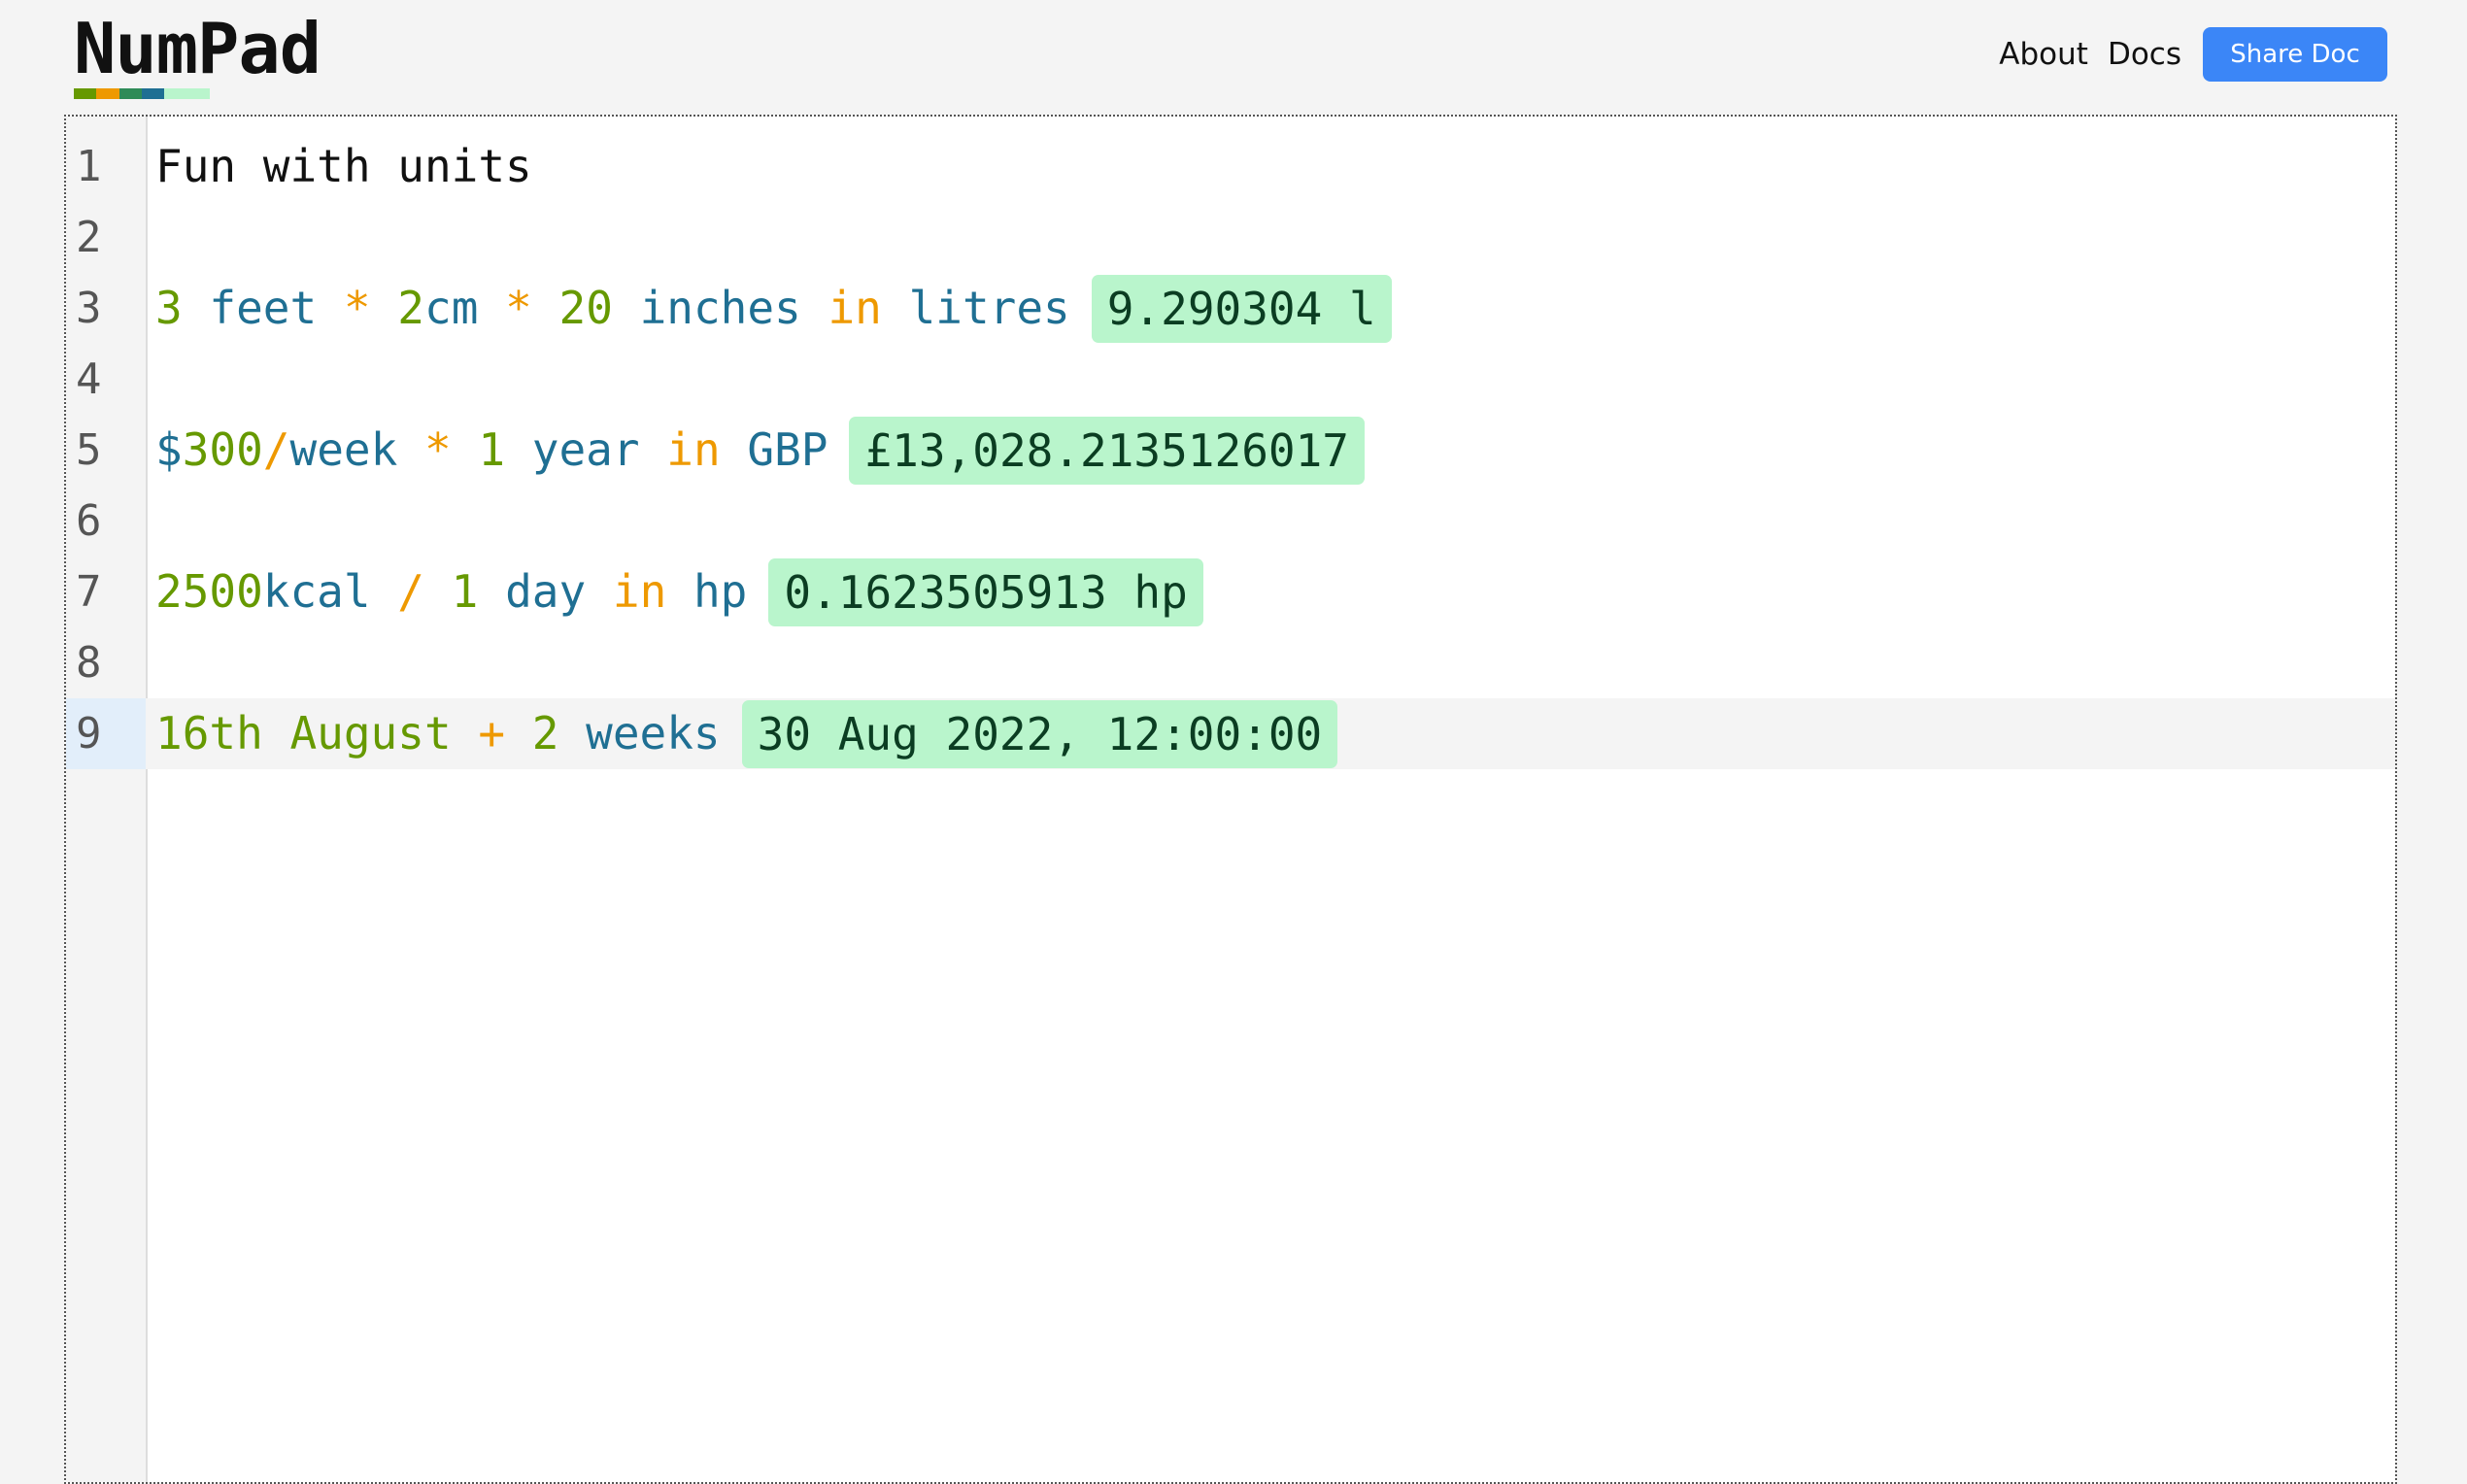  What do you see at coordinates (89, 521) in the screenshot?
I see `line-number: 6` at bounding box center [89, 521].